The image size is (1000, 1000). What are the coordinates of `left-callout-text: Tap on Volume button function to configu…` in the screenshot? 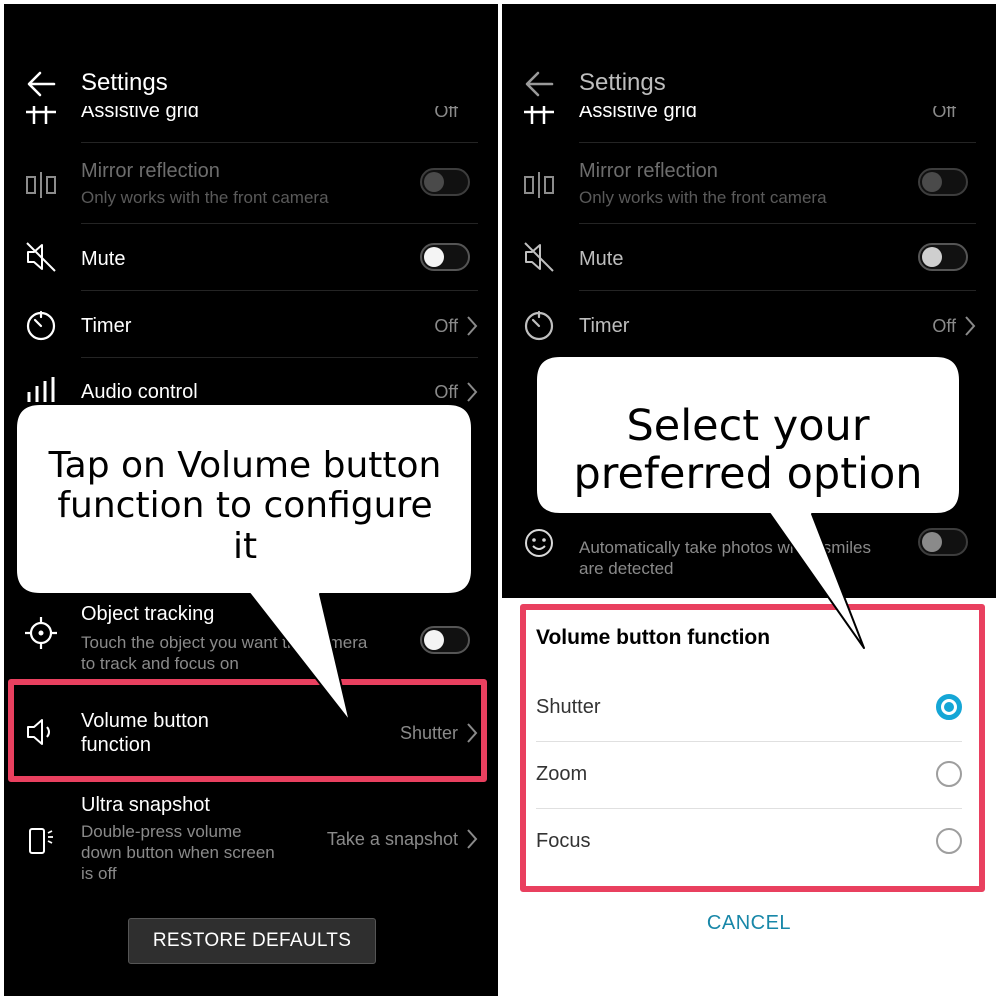 It's located at (245, 506).